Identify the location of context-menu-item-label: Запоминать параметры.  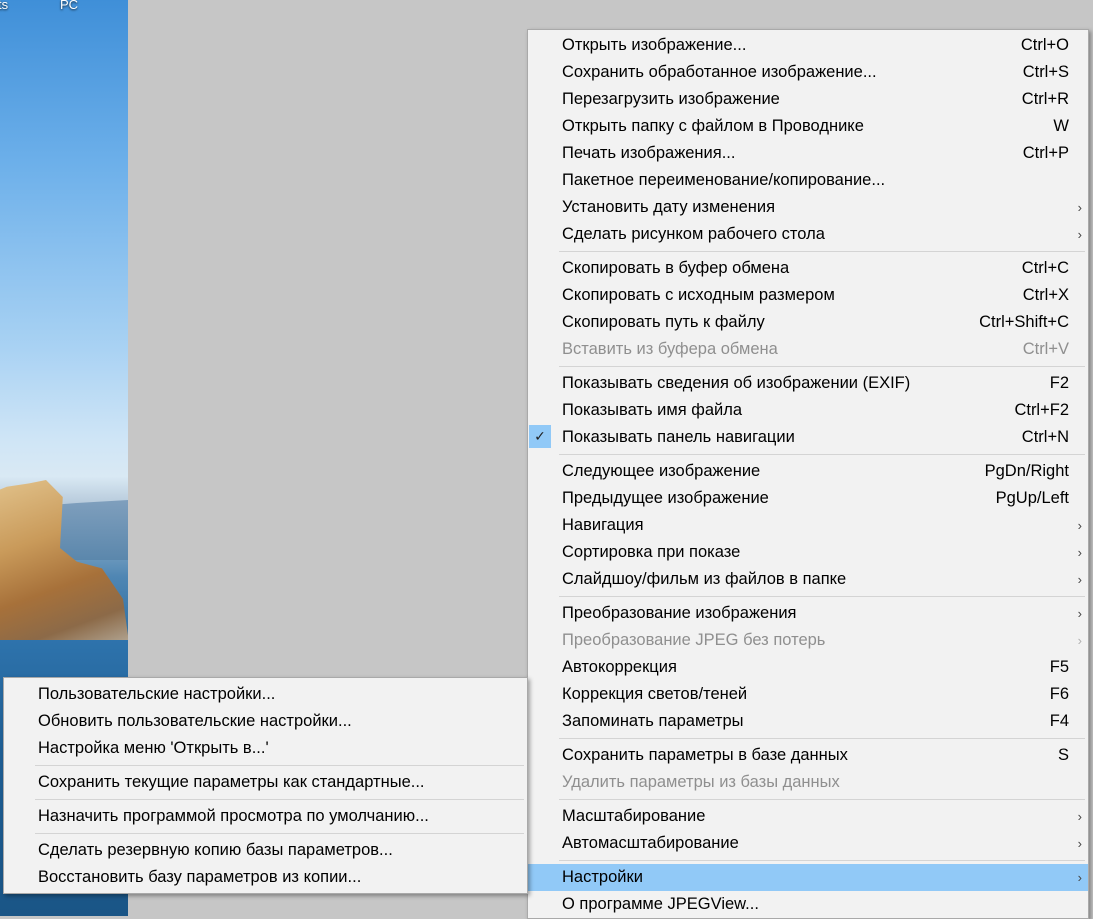
(653, 721).